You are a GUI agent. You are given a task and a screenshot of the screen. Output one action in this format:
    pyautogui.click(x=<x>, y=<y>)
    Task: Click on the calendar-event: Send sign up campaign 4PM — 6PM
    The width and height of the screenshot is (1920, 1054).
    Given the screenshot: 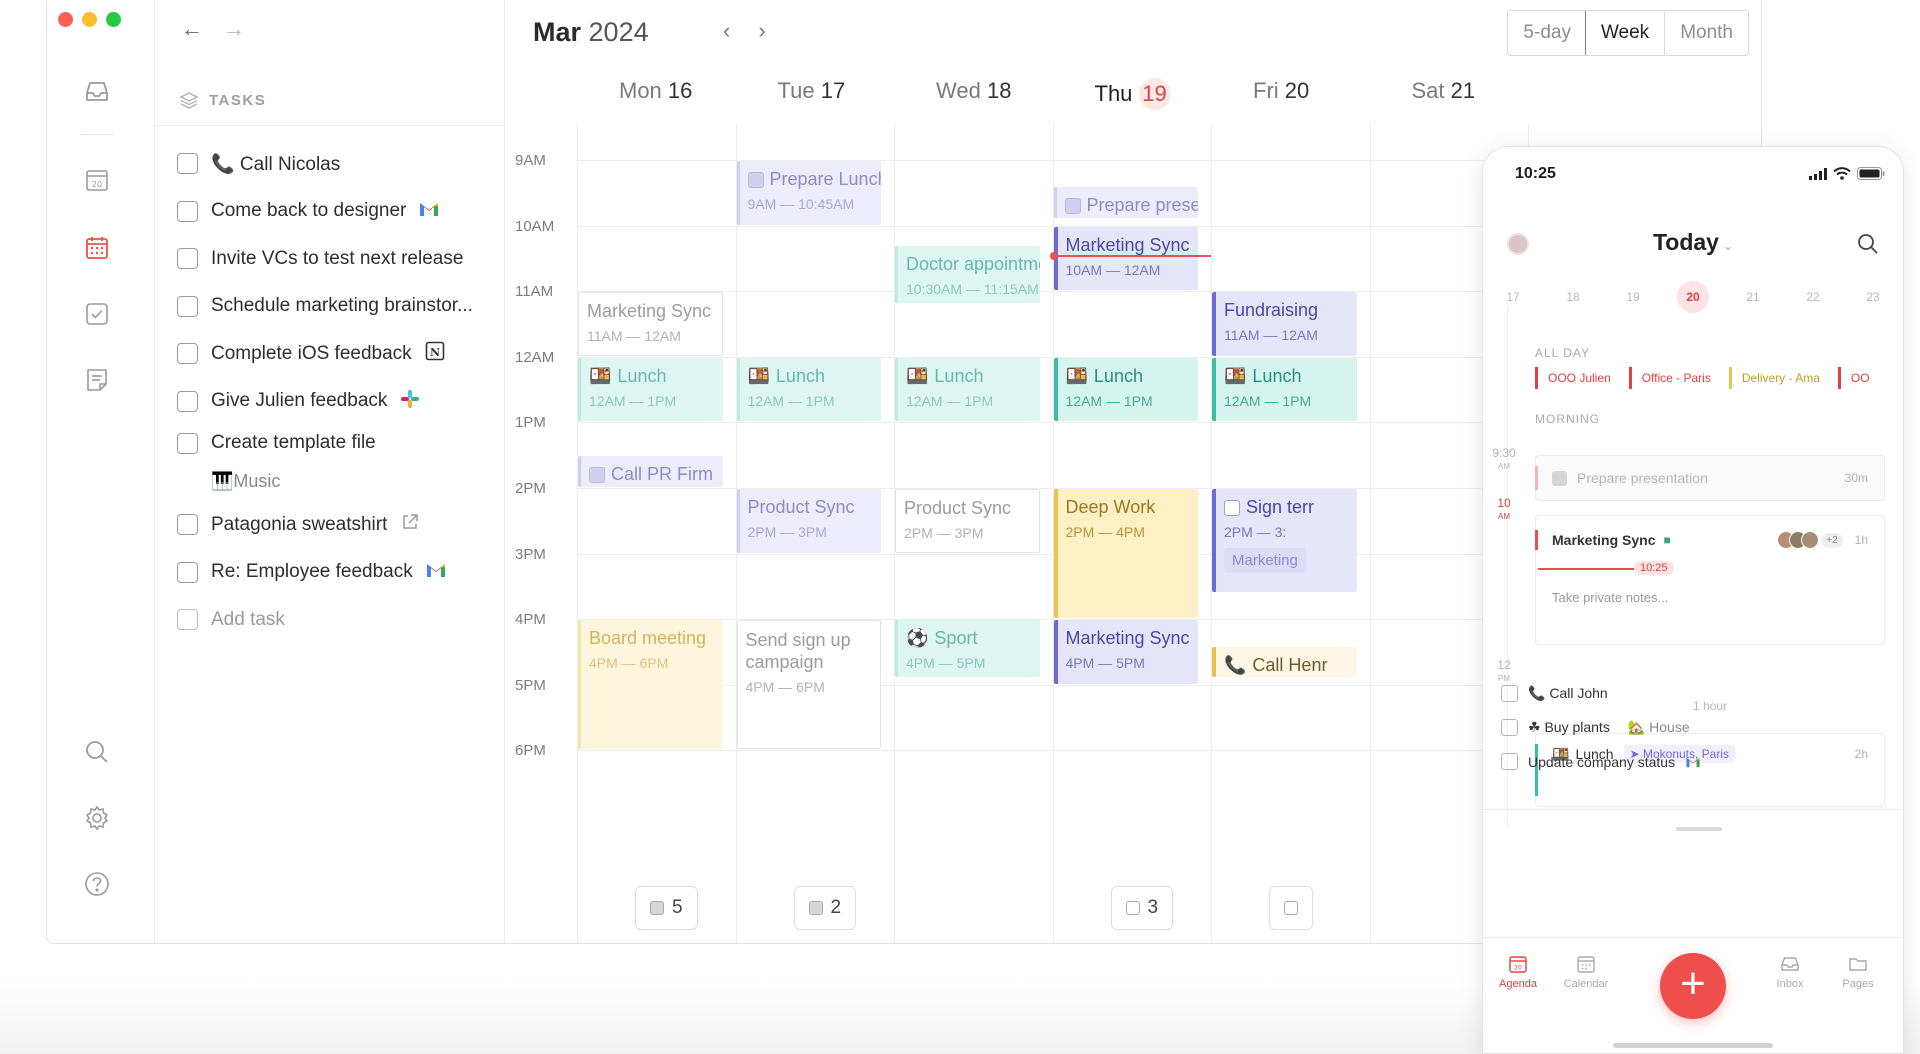 What is the action you would take?
    pyautogui.click(x=808, y=685)
    